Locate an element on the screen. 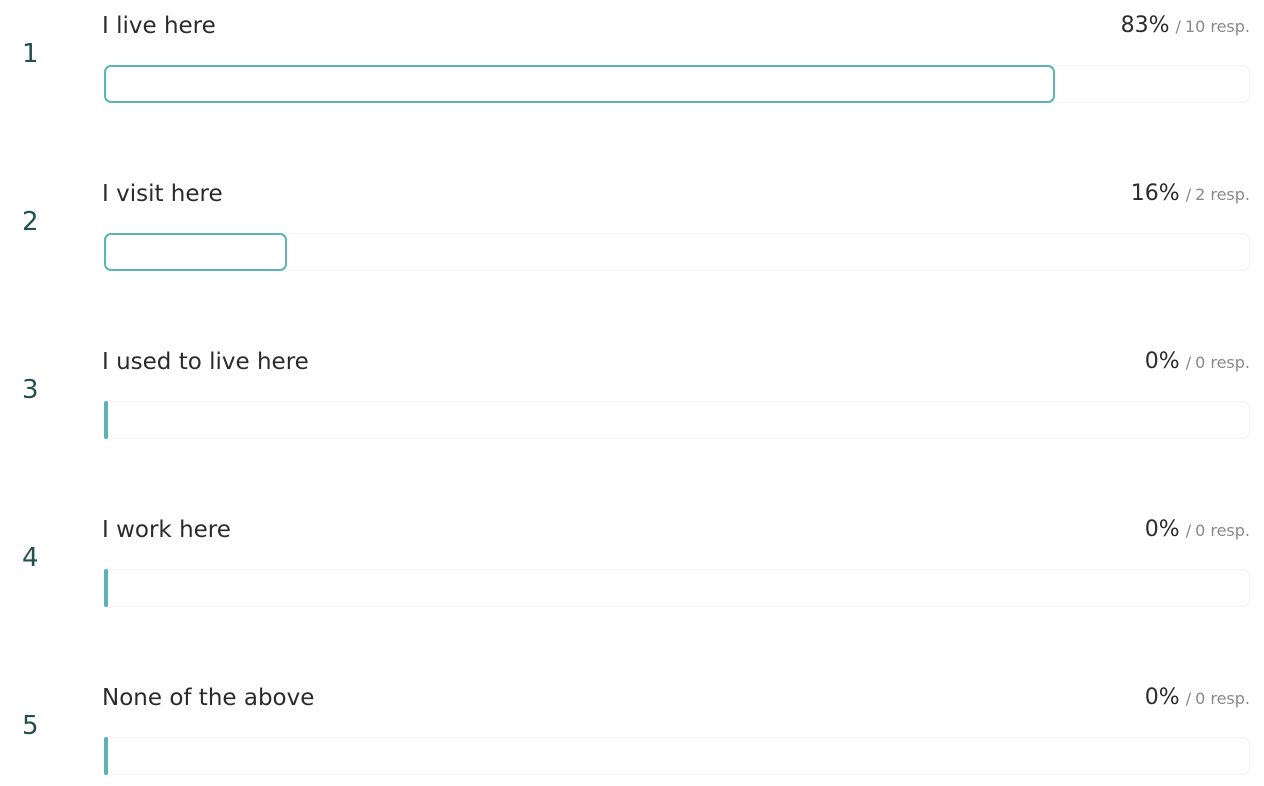  percentage-label: 83% is located at coordinates (1145, 25).